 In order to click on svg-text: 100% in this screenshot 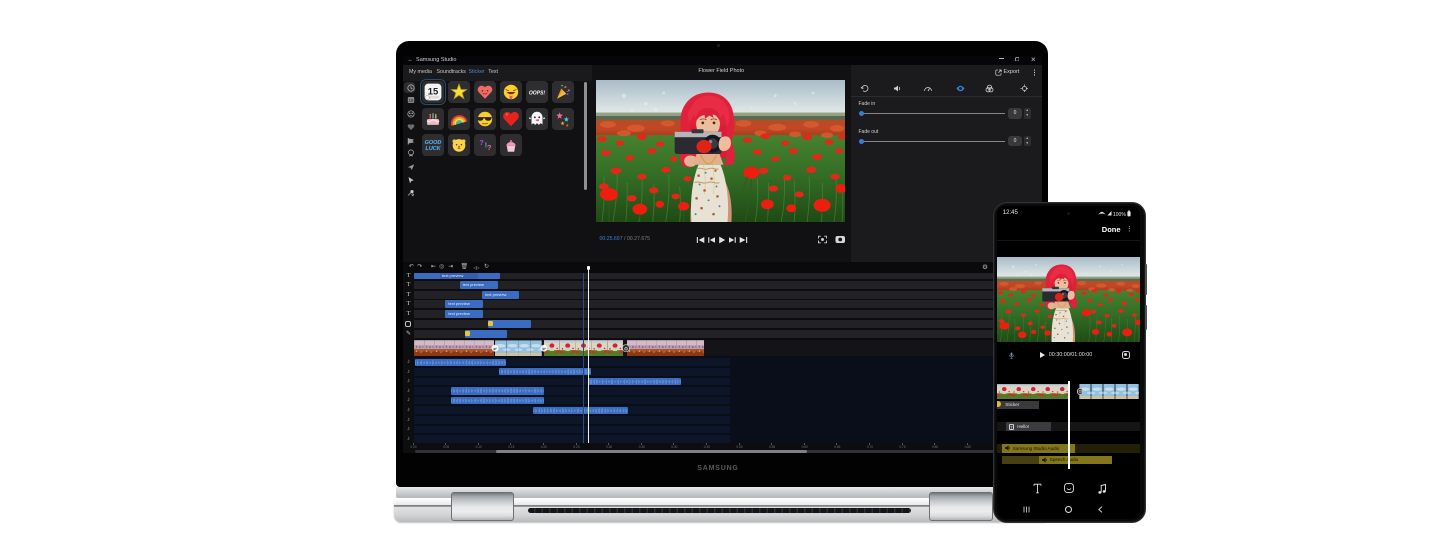, I will do `click(1119, 214)`.